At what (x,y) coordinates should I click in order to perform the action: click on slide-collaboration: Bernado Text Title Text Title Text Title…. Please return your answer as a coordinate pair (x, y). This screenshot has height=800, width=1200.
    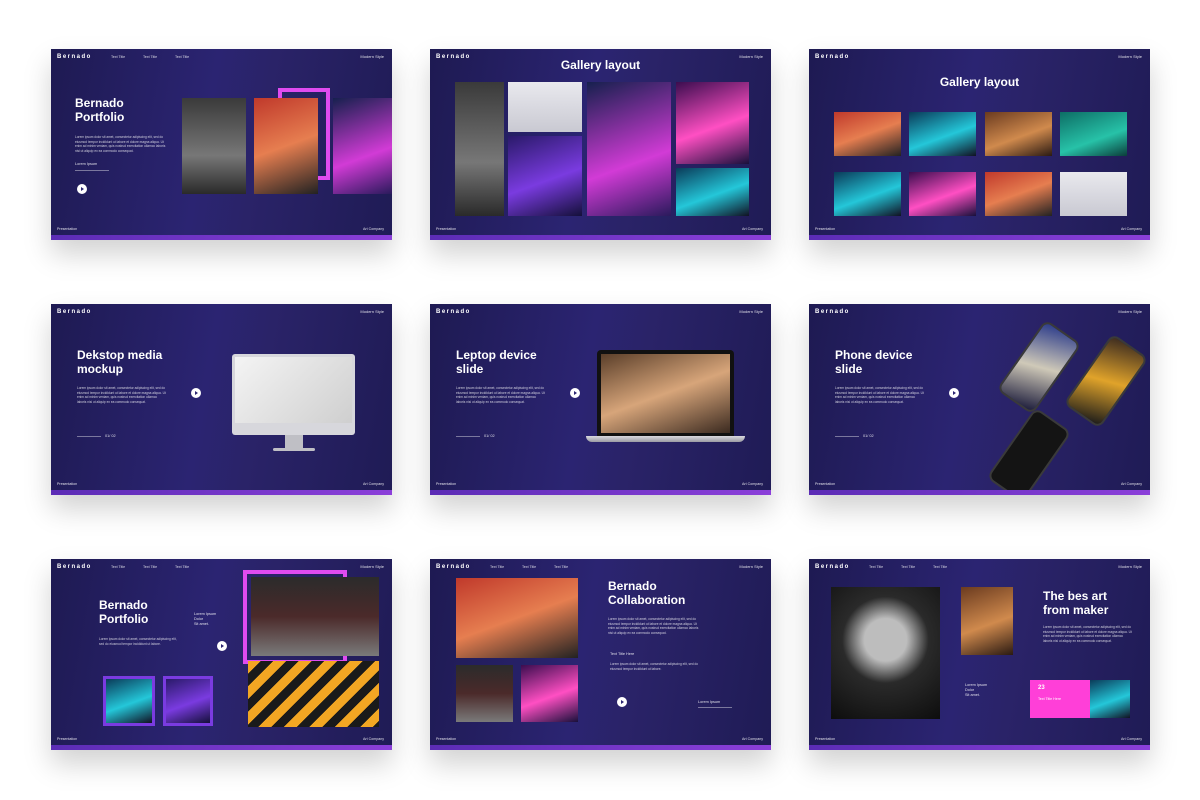
    Looking at the image, I should click on (600, 654).